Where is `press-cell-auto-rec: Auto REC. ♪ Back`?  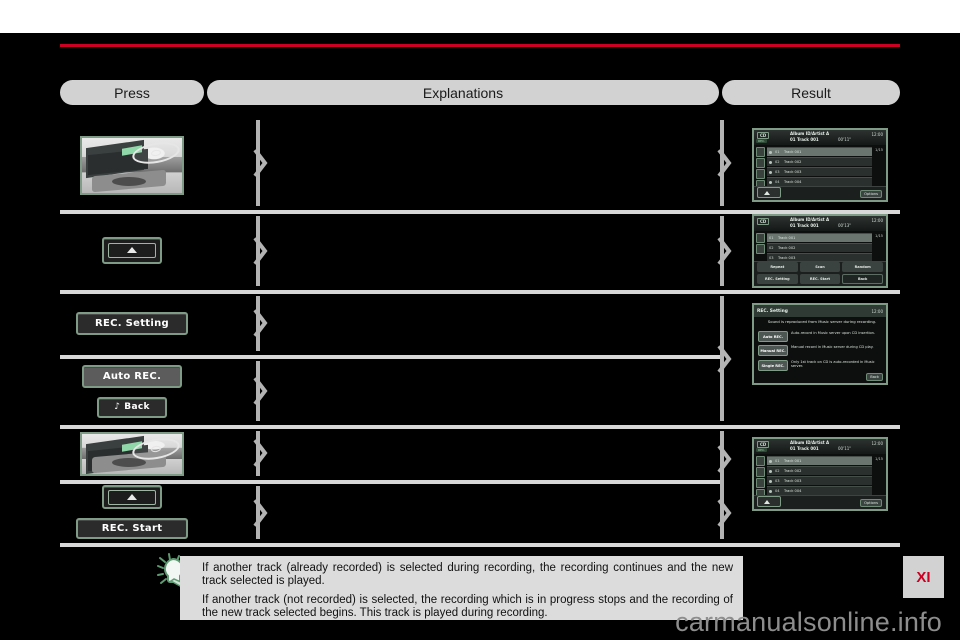 press-cell-auto-rec: Auto REC. ♪ Back is located at coordinates (132, 391).